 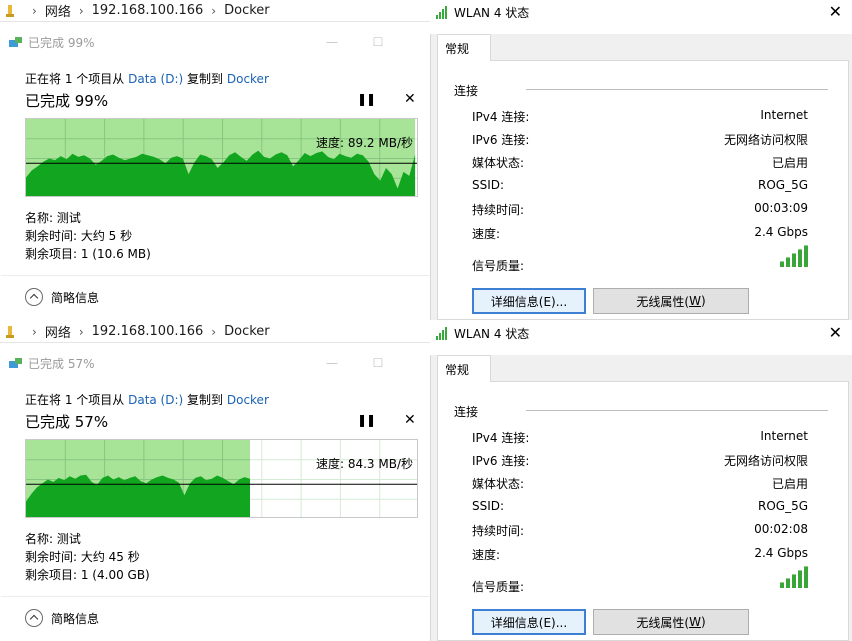 I want to click on ipv6-value: 无网络访问权限, so click(x=765, y=140).